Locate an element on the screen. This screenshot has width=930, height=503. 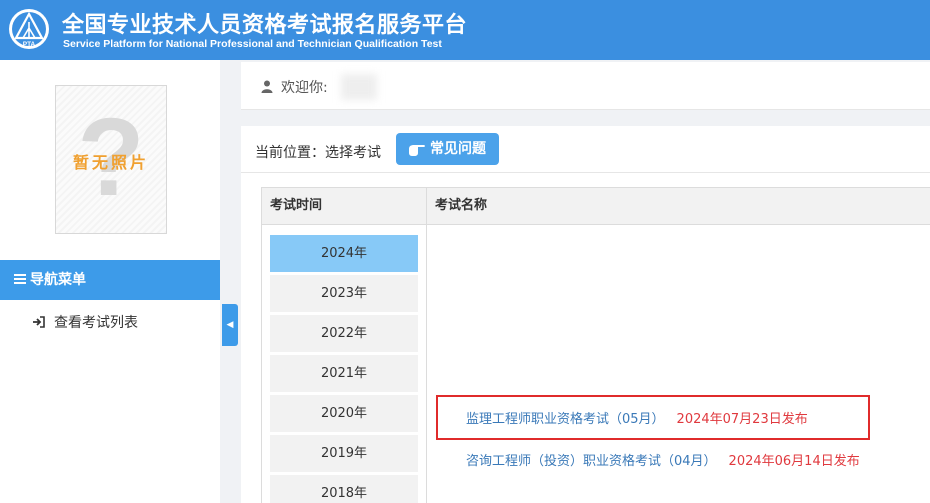
no-photo-label: 暂无照片 is located at coordinates (110, 162).